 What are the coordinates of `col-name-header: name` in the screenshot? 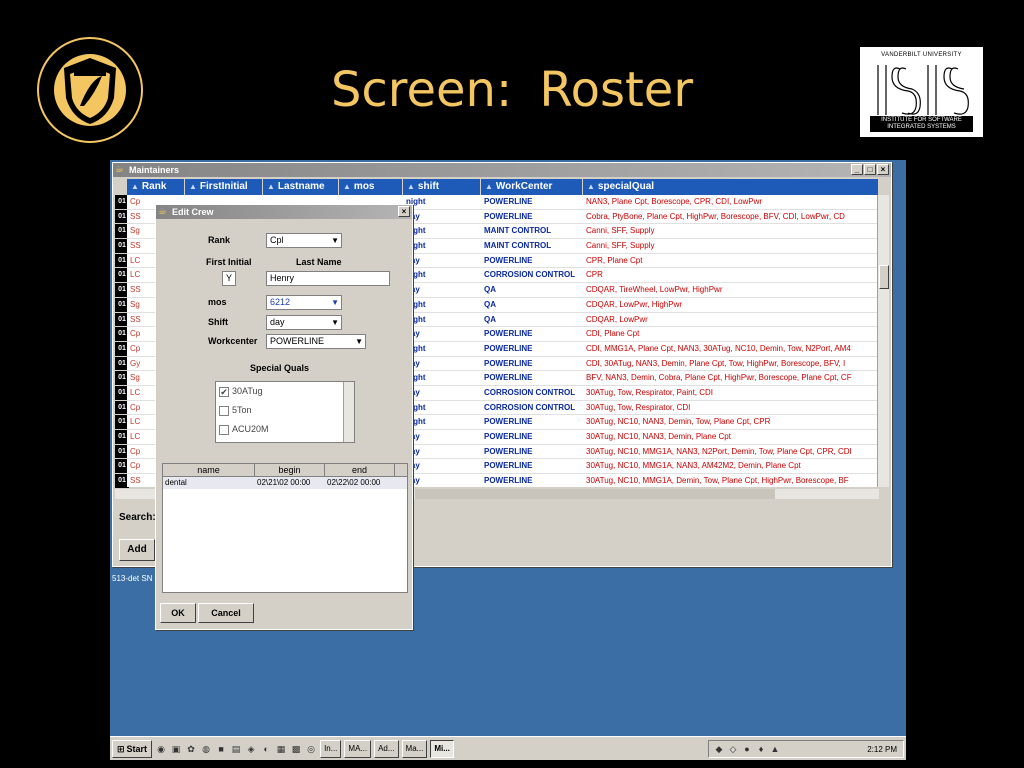 It's located at (209, 470).